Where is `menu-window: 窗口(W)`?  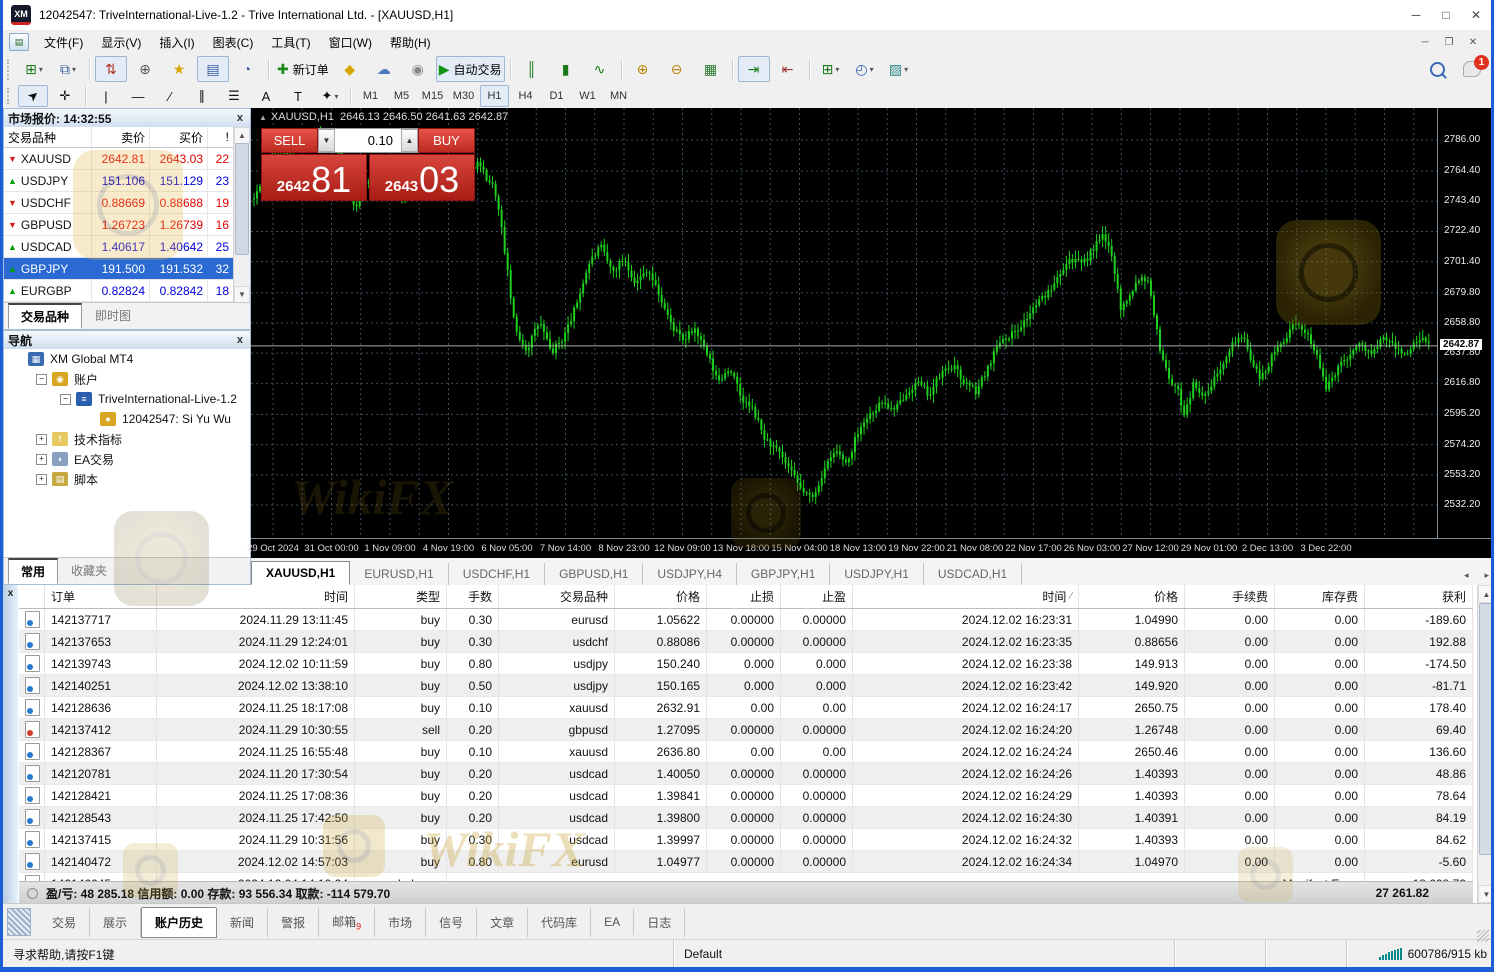
menu-window: 窗口(W) is located at coordinates (350, 42).